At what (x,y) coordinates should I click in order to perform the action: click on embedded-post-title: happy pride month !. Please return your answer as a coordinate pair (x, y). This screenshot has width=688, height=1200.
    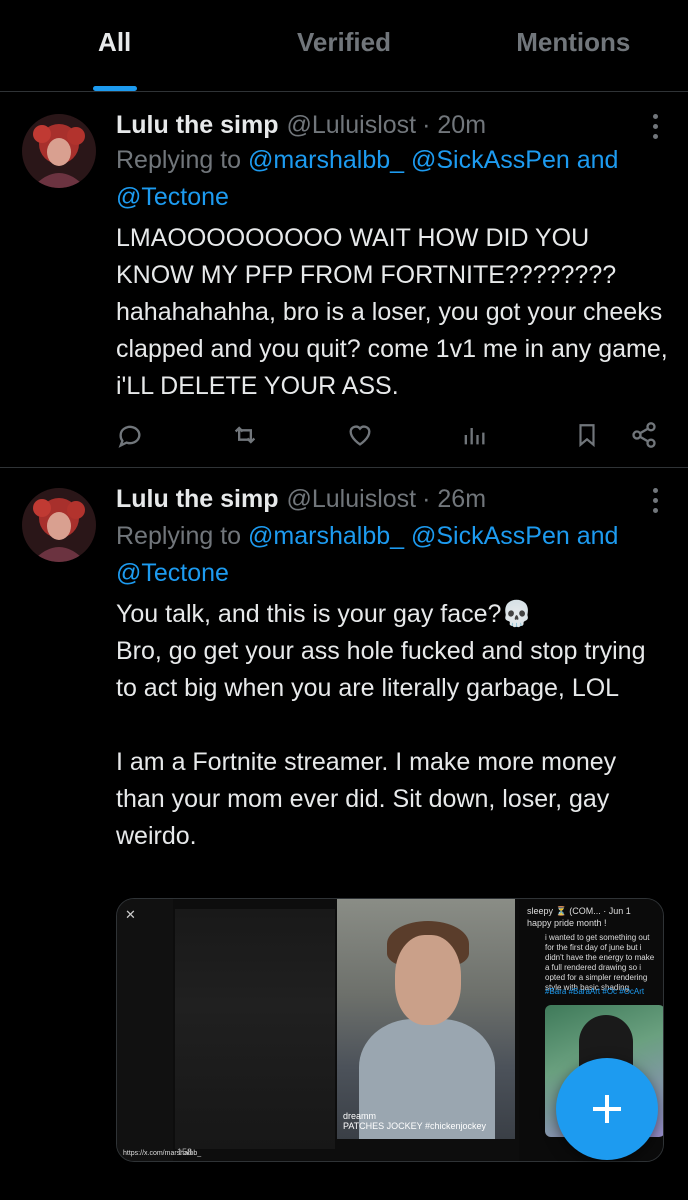
    Looking at the image, I should click on (567, 923).